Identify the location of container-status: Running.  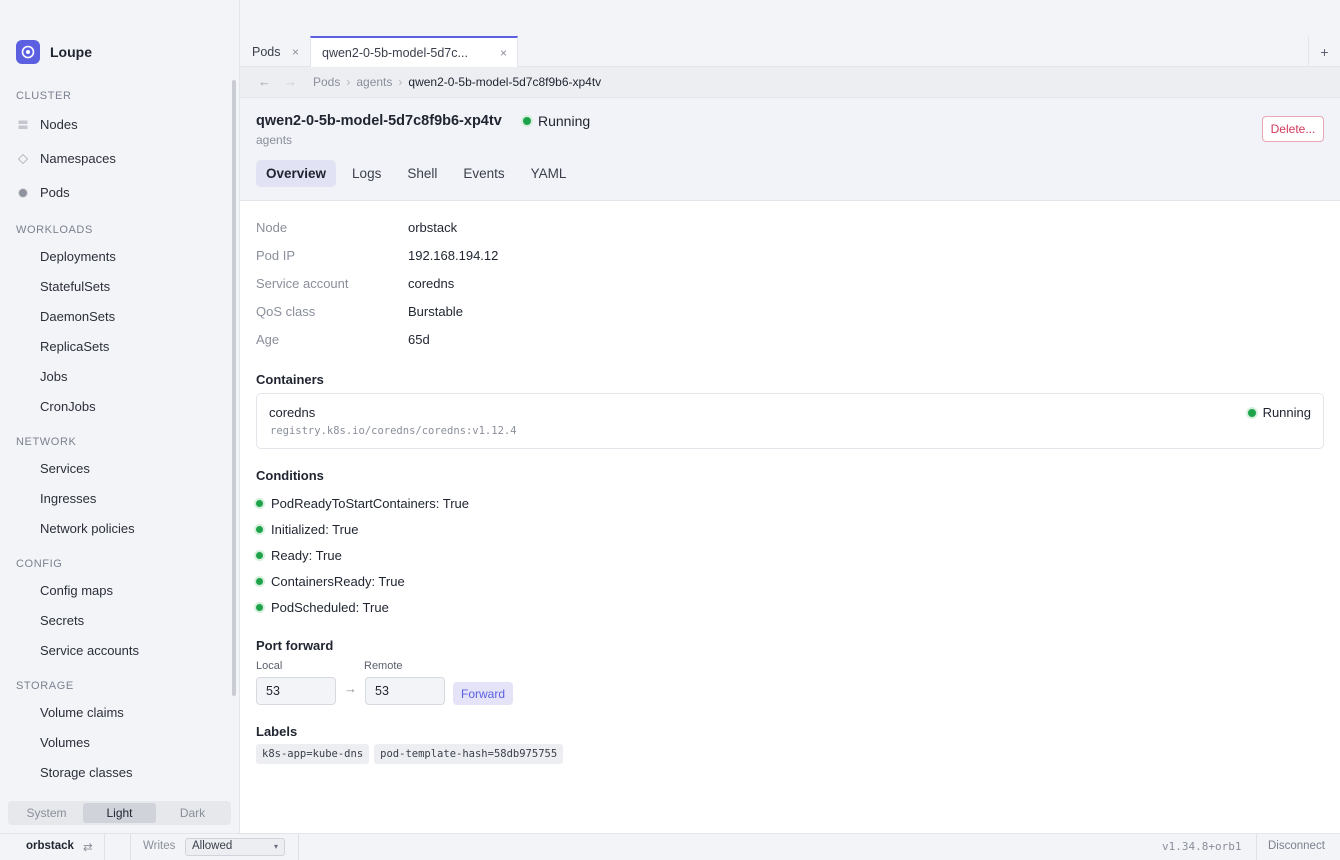
(1286, 412).